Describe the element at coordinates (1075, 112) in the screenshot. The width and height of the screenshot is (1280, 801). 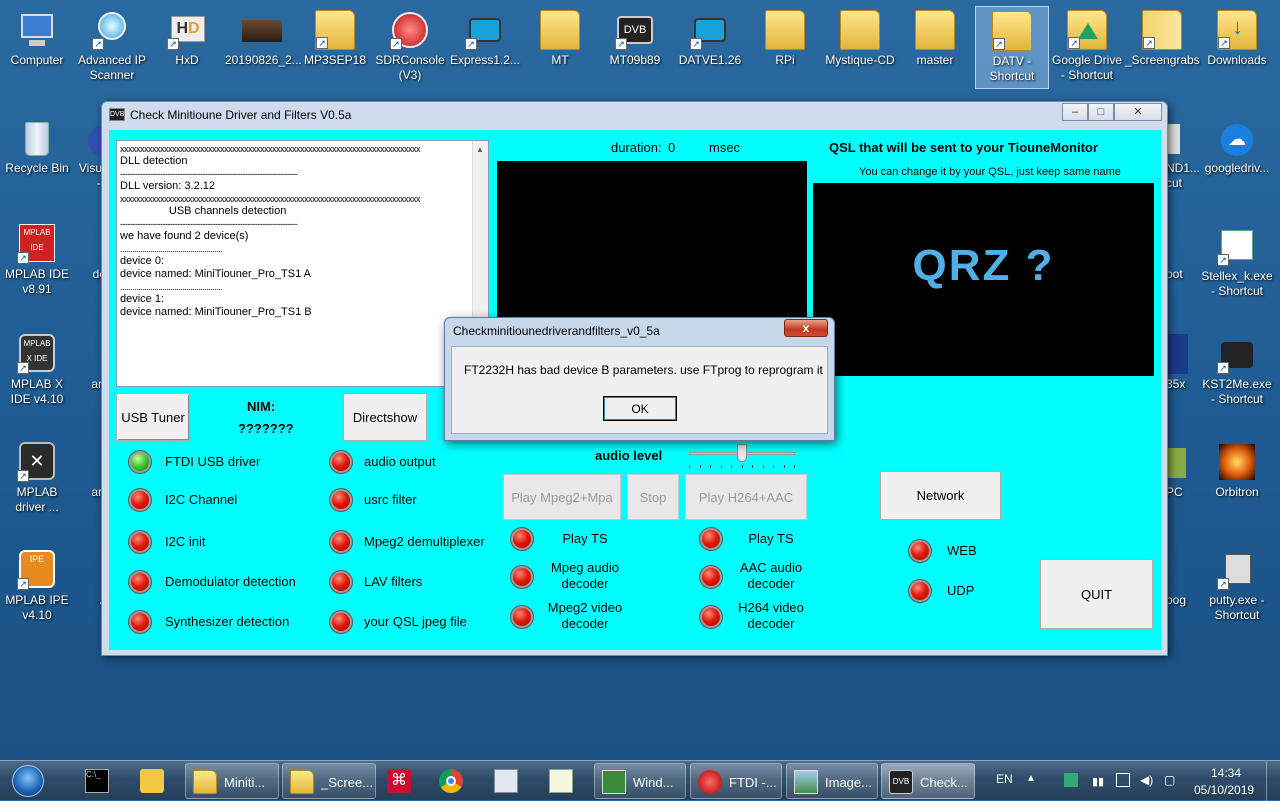
I see `minimize-button: –` at that location.